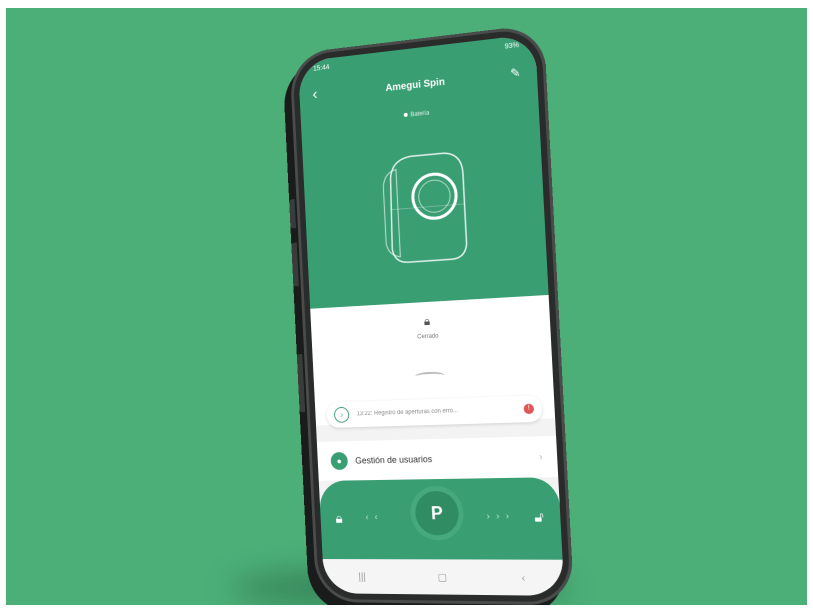  What do you see at coordinates (523, 577) in the screenshot?
I see `back-nav-icon: ‹` at bounding box center [523, 577].